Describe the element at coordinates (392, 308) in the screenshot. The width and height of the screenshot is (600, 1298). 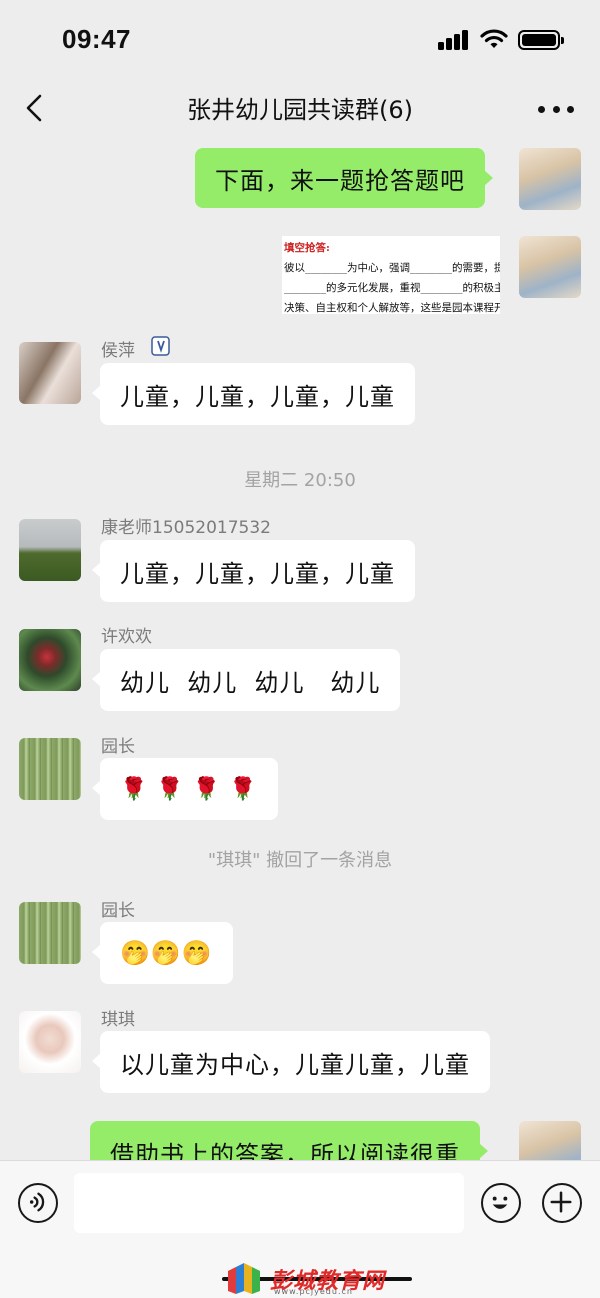
I see `quiz-line: 决策、自主权和个人解放等，这些是园本课程开` at that location.